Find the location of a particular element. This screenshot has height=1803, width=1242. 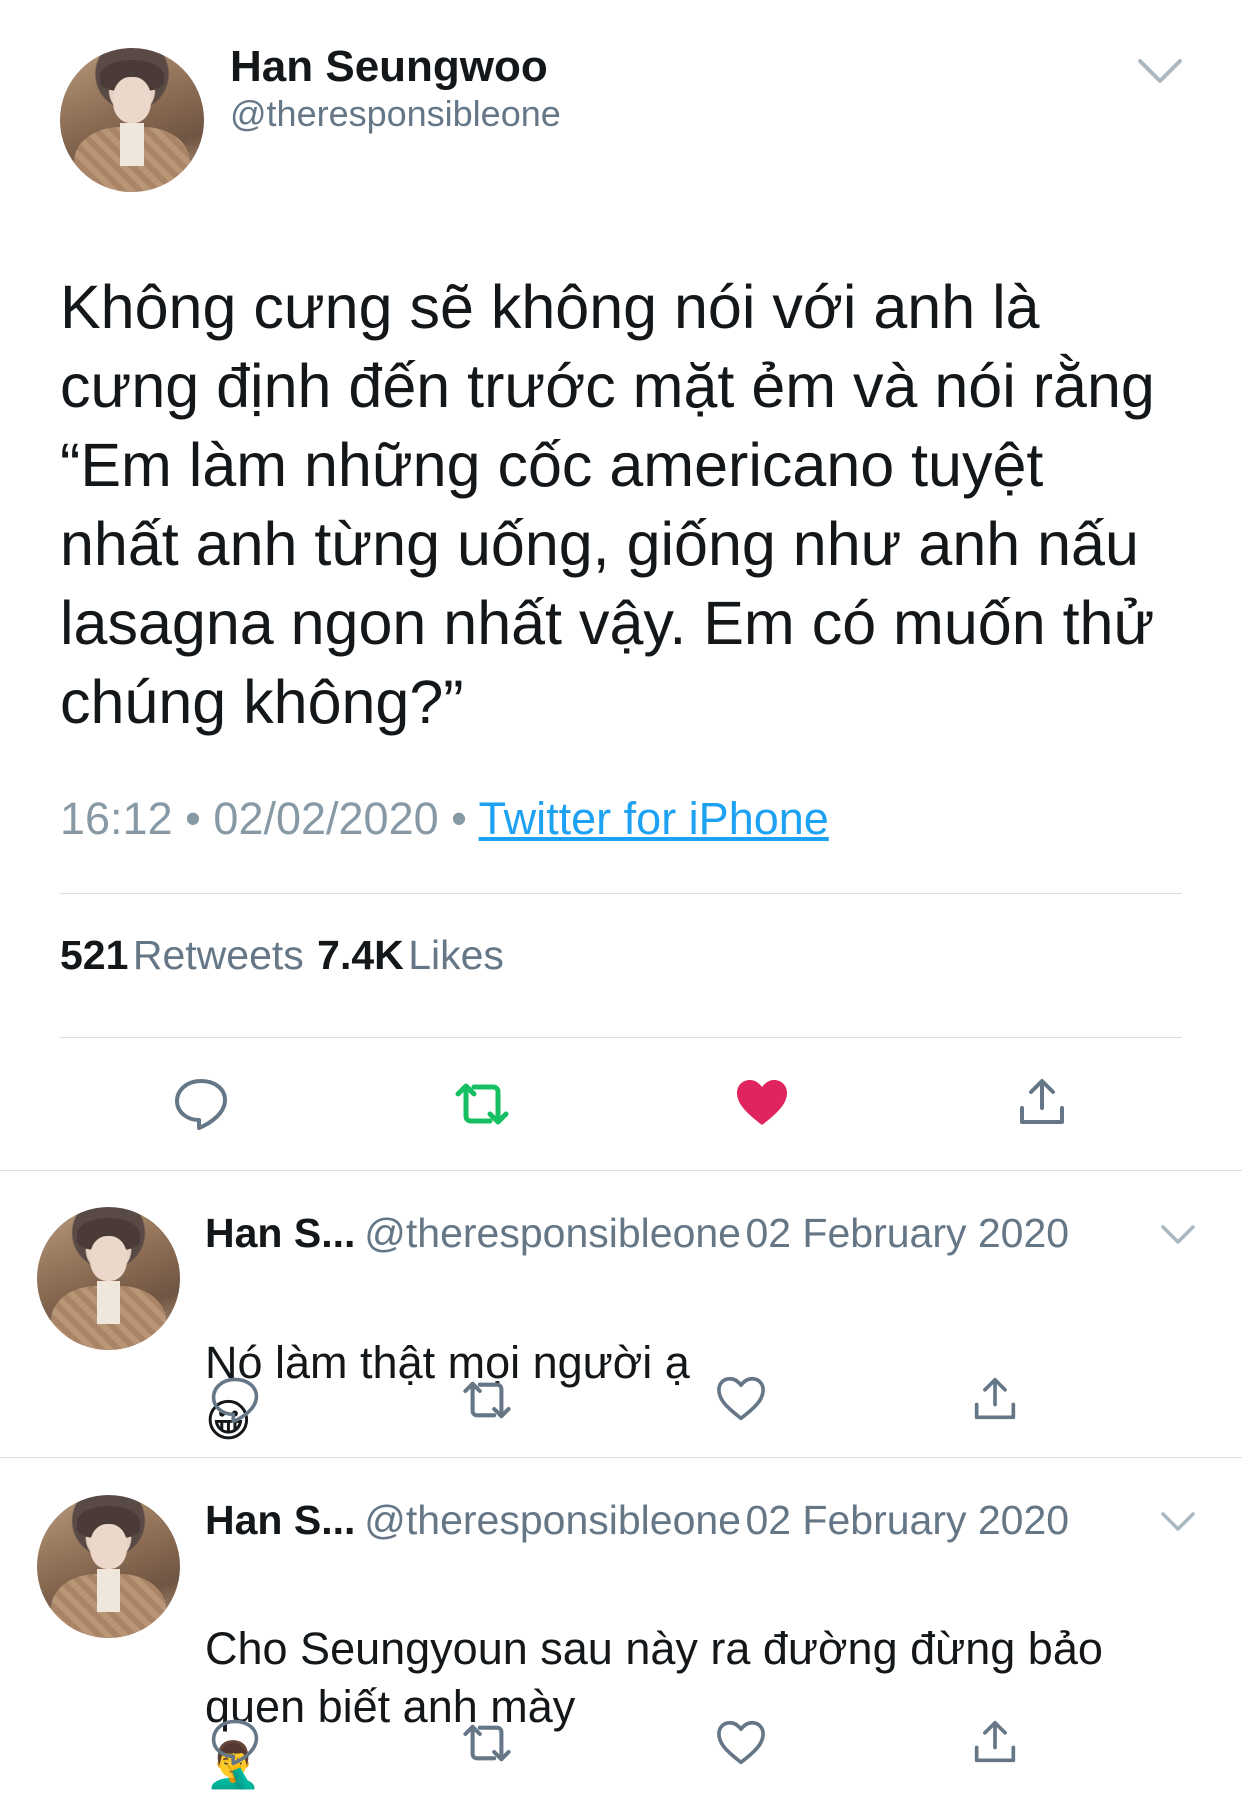

reply-text-body: Nó làm thật mọi người ạ is located at coordinates (447, 1362).